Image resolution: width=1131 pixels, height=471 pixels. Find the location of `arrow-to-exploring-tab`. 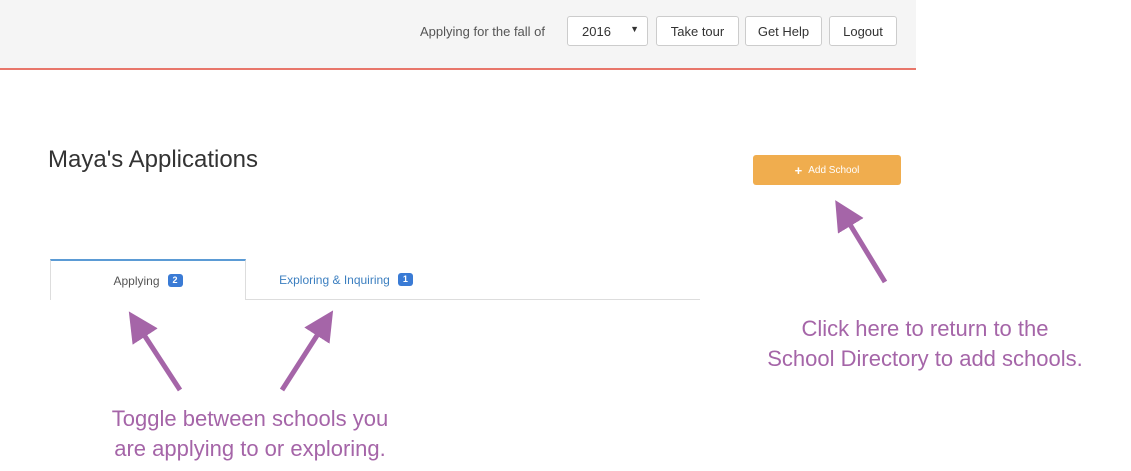

arrow-to-exploring-tab is located at coordinates (306, 351).